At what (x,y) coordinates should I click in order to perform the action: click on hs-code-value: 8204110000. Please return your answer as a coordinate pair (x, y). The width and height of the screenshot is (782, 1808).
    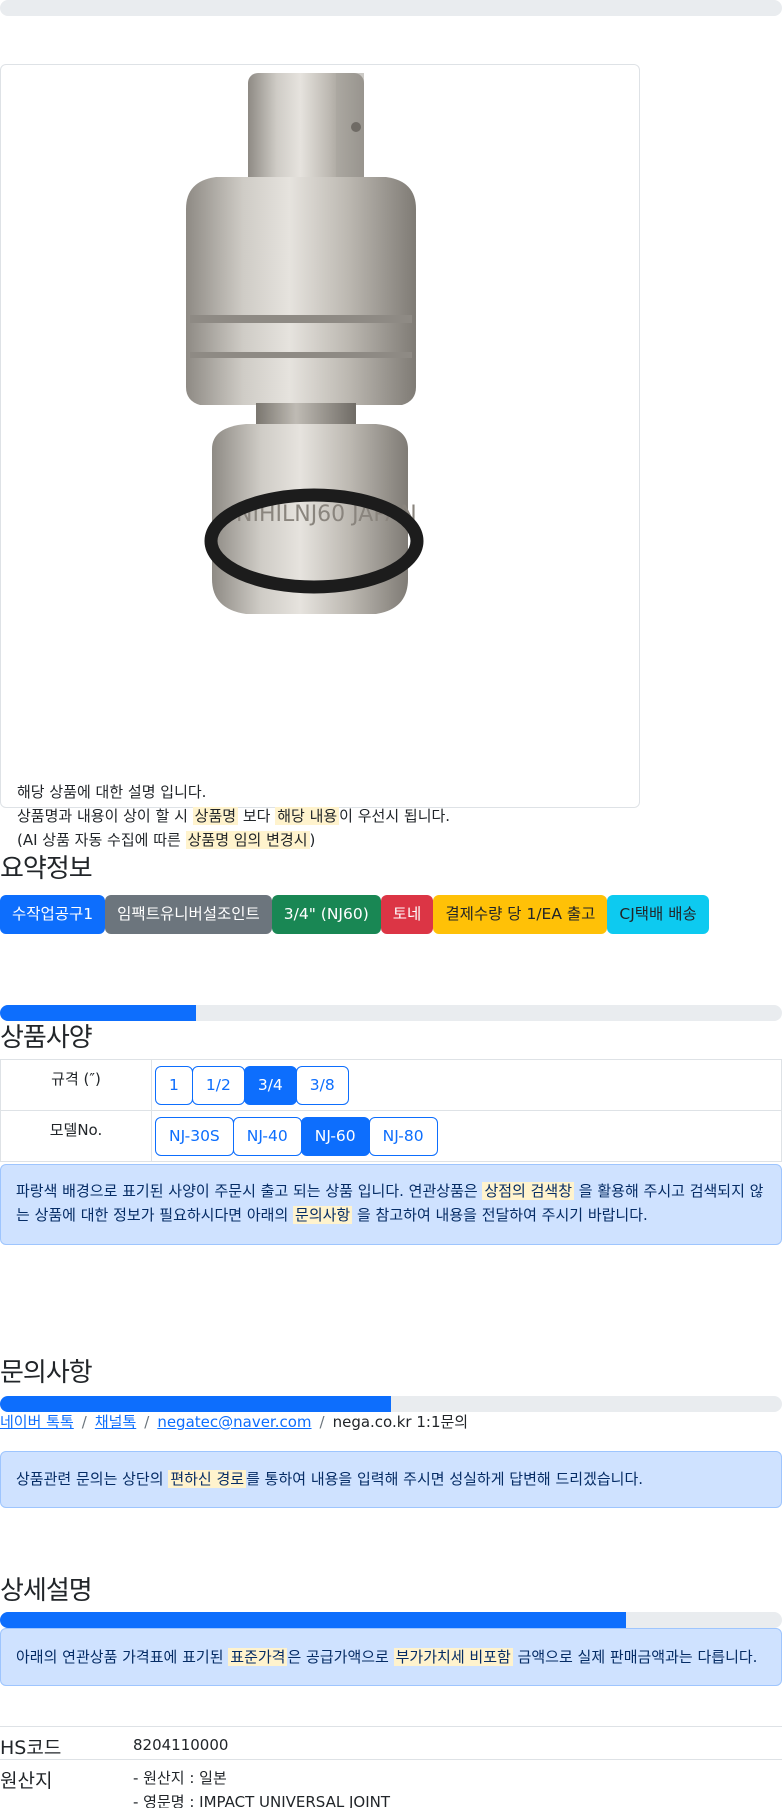
    Looking at the image, I should click on (181, 1745).